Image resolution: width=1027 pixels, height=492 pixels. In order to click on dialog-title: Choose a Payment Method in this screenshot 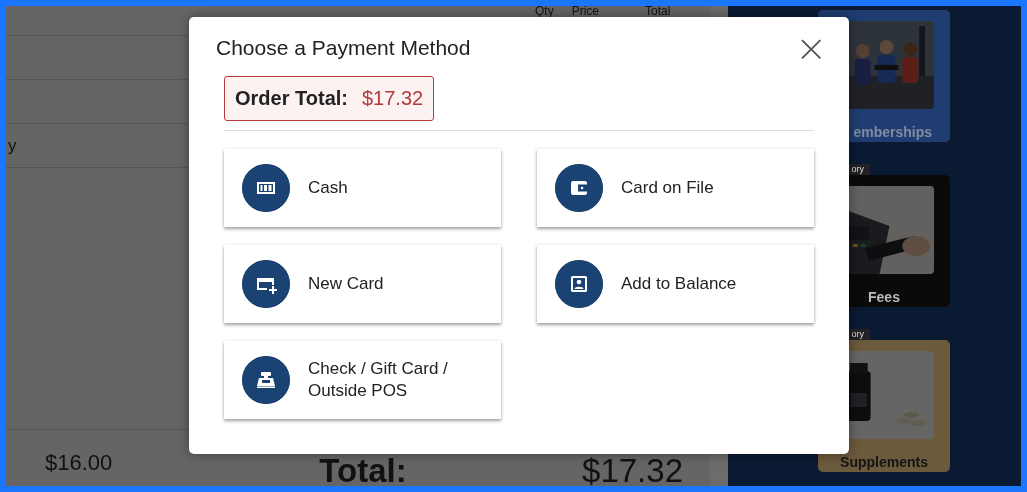, I will do `click(343, 48)`.